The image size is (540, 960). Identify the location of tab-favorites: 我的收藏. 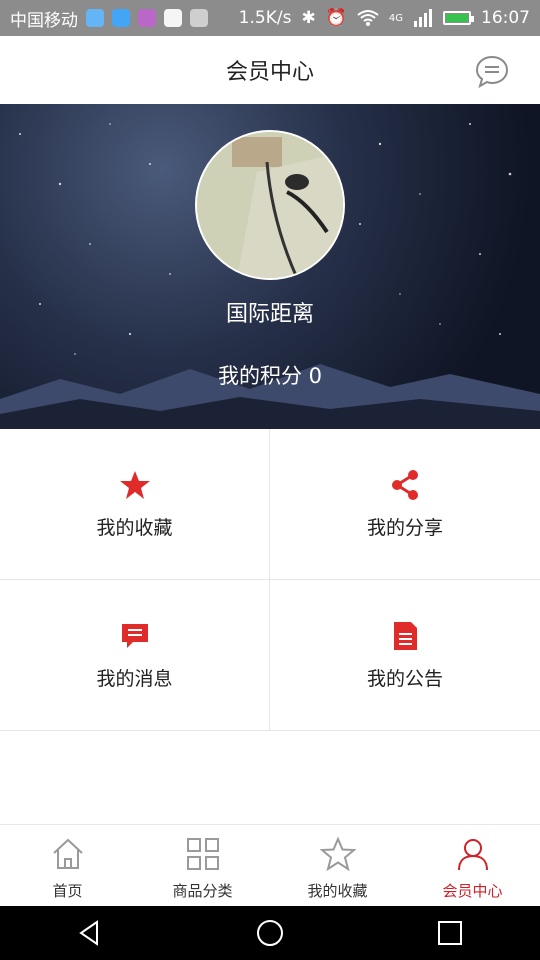
(337, 866).